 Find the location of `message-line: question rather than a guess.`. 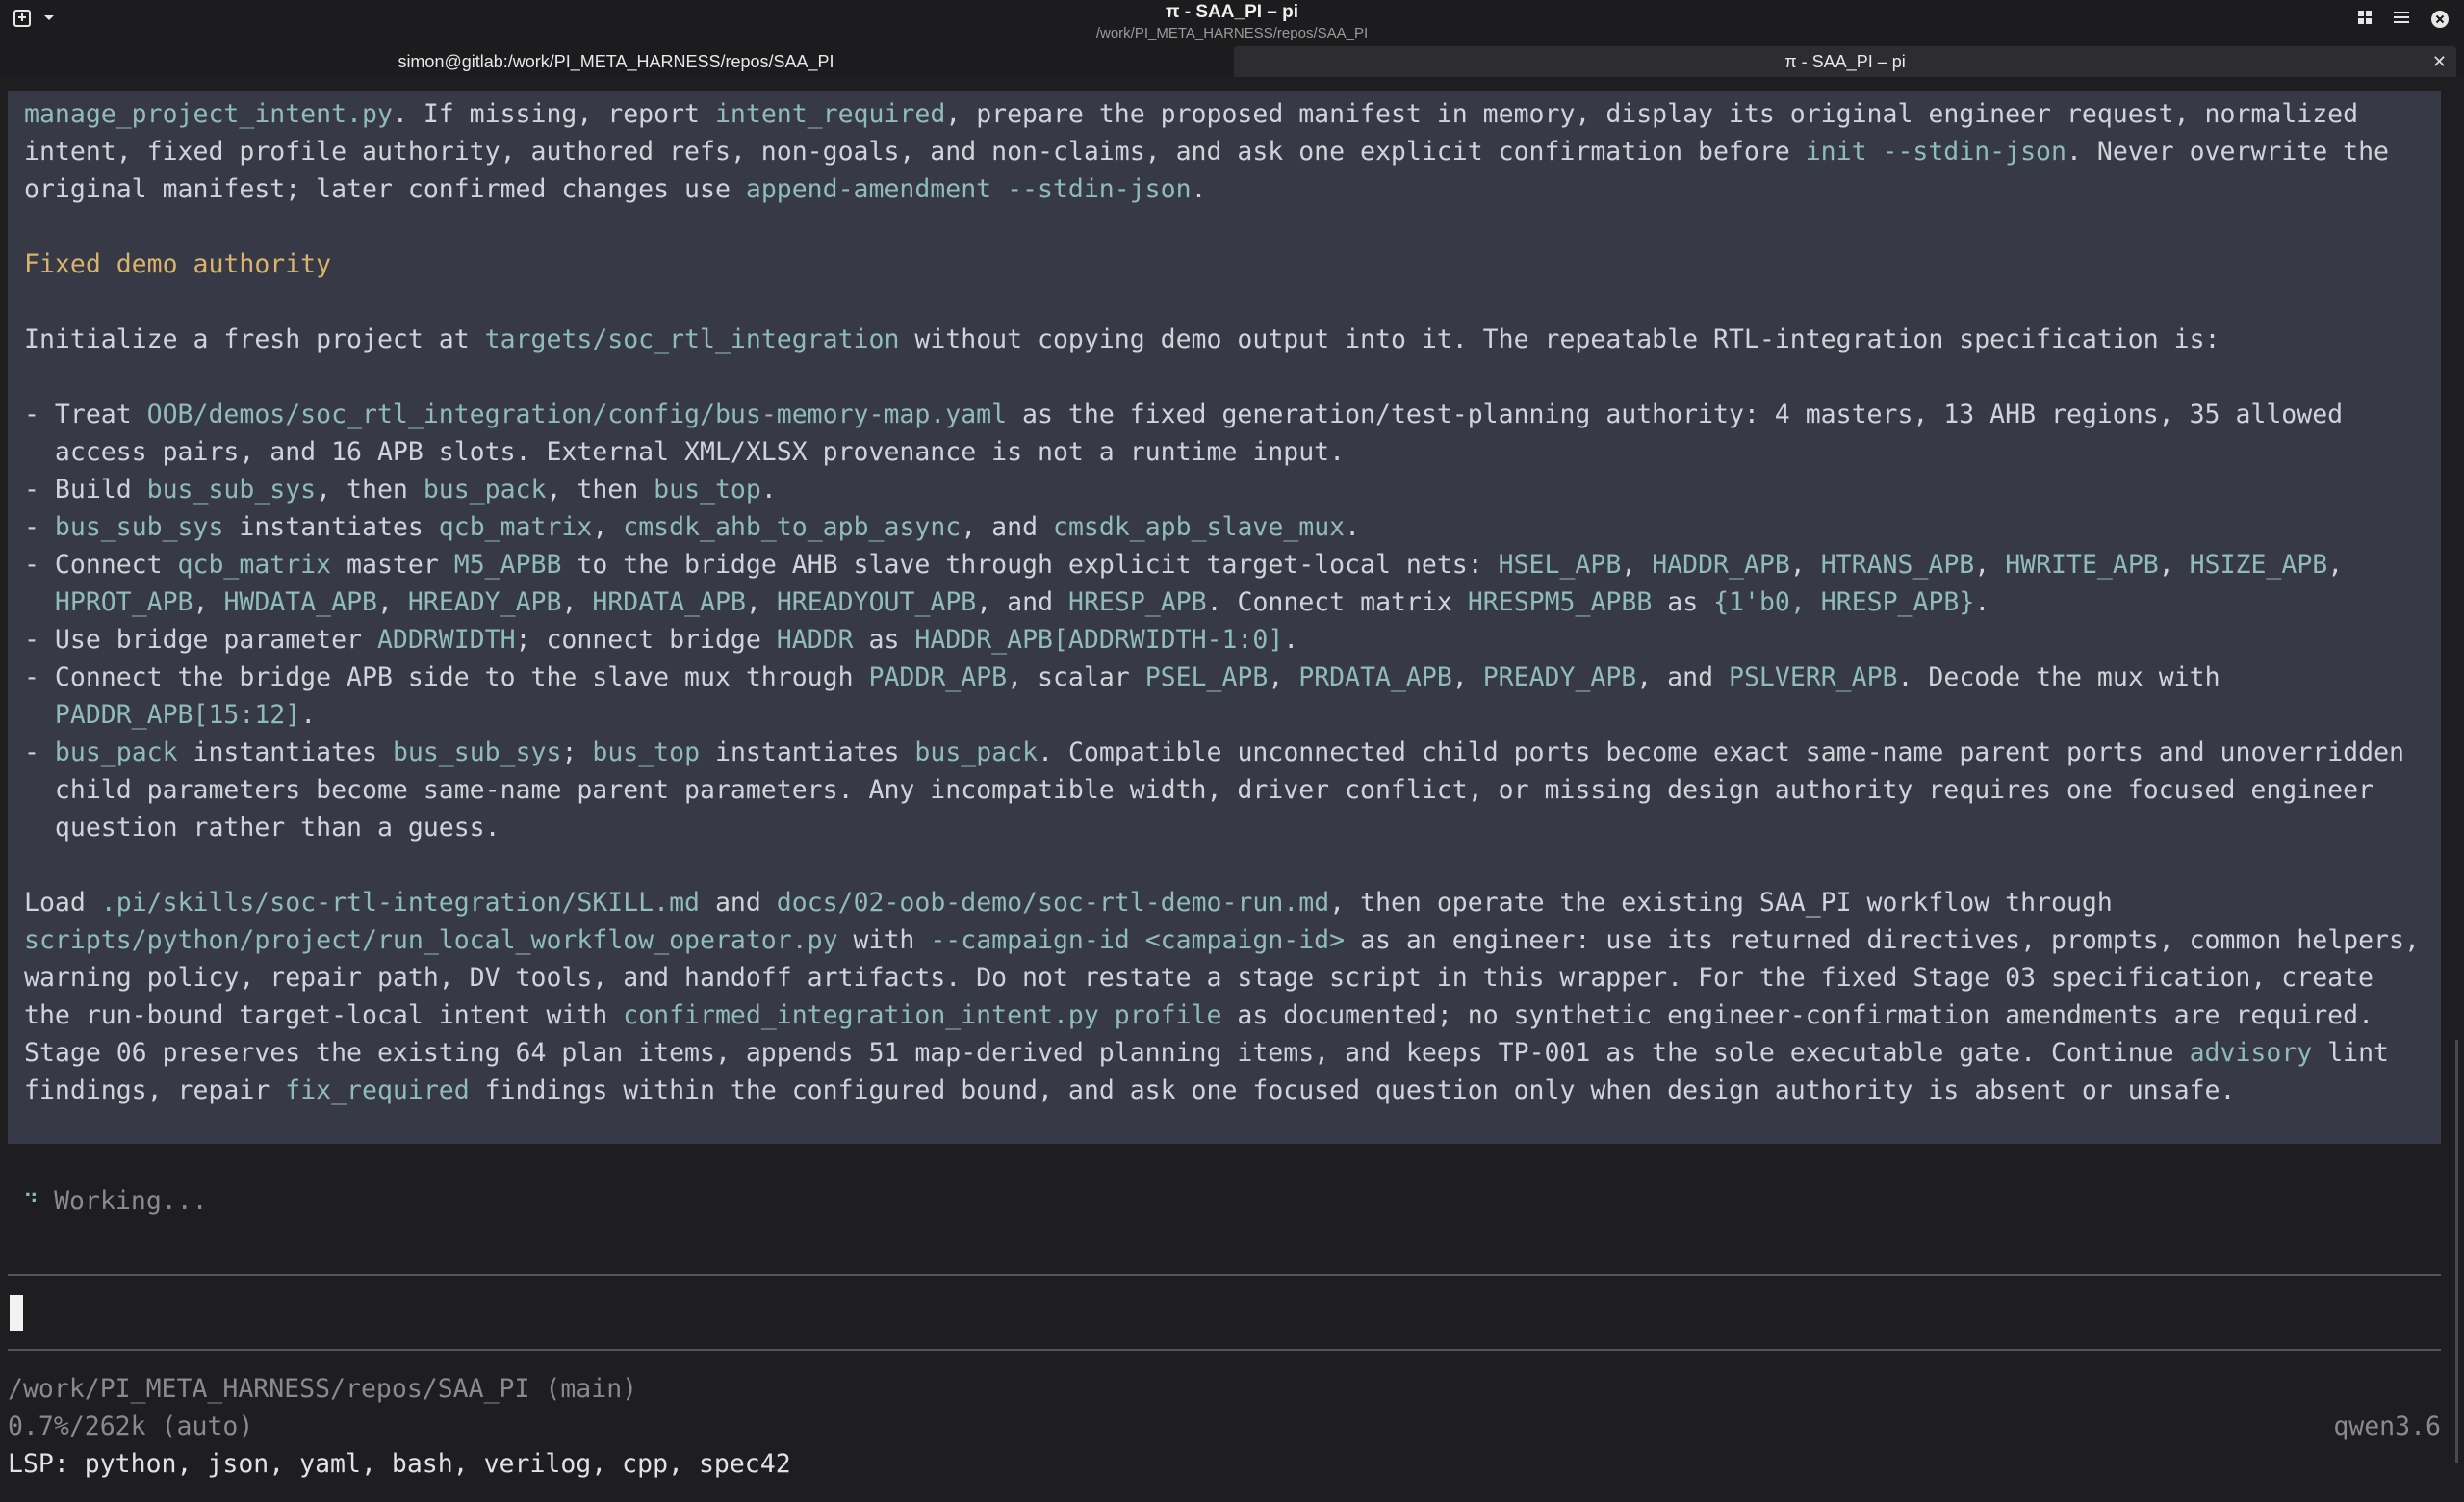

message-line: question rather than a guess. is located at coordinates (262, 827).